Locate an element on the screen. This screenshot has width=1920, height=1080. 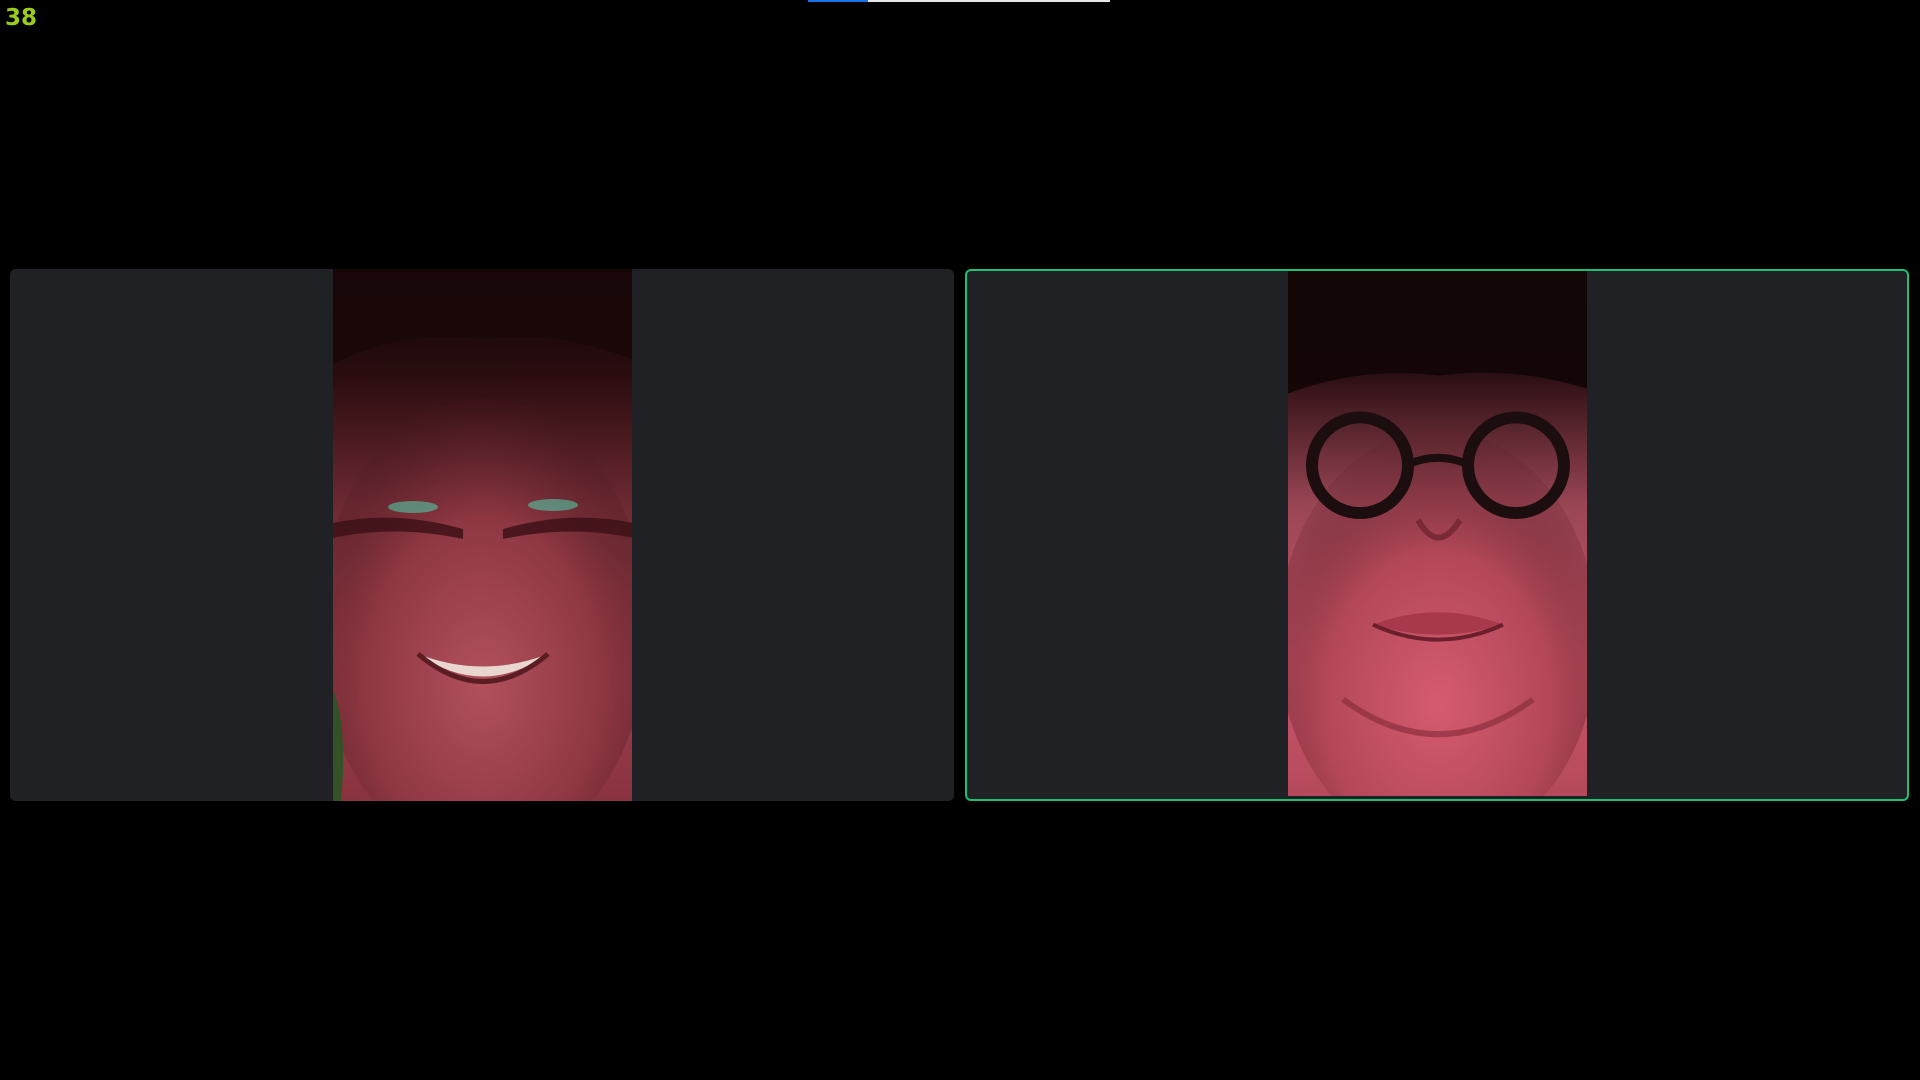
top-progress-bar is located at coordinates (959, 1).